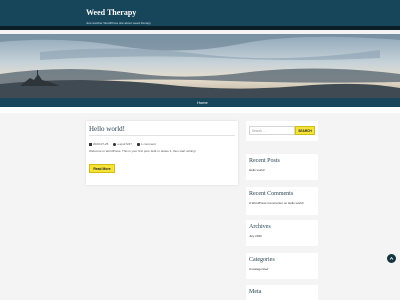 Image resolution: width=400 pixels, height=300 pixels. I want to click on nav-item-home: Home, so click(202, 102).